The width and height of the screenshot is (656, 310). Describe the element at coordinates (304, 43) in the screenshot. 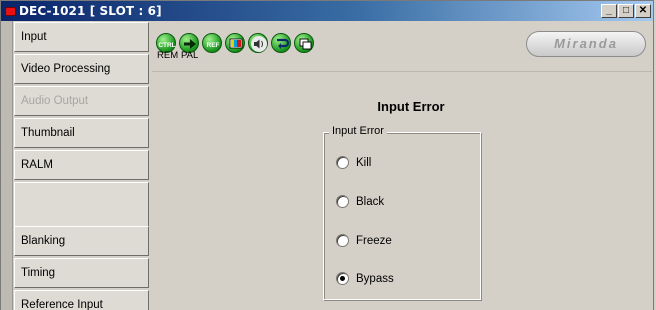

I see `windows-icon` at that location.